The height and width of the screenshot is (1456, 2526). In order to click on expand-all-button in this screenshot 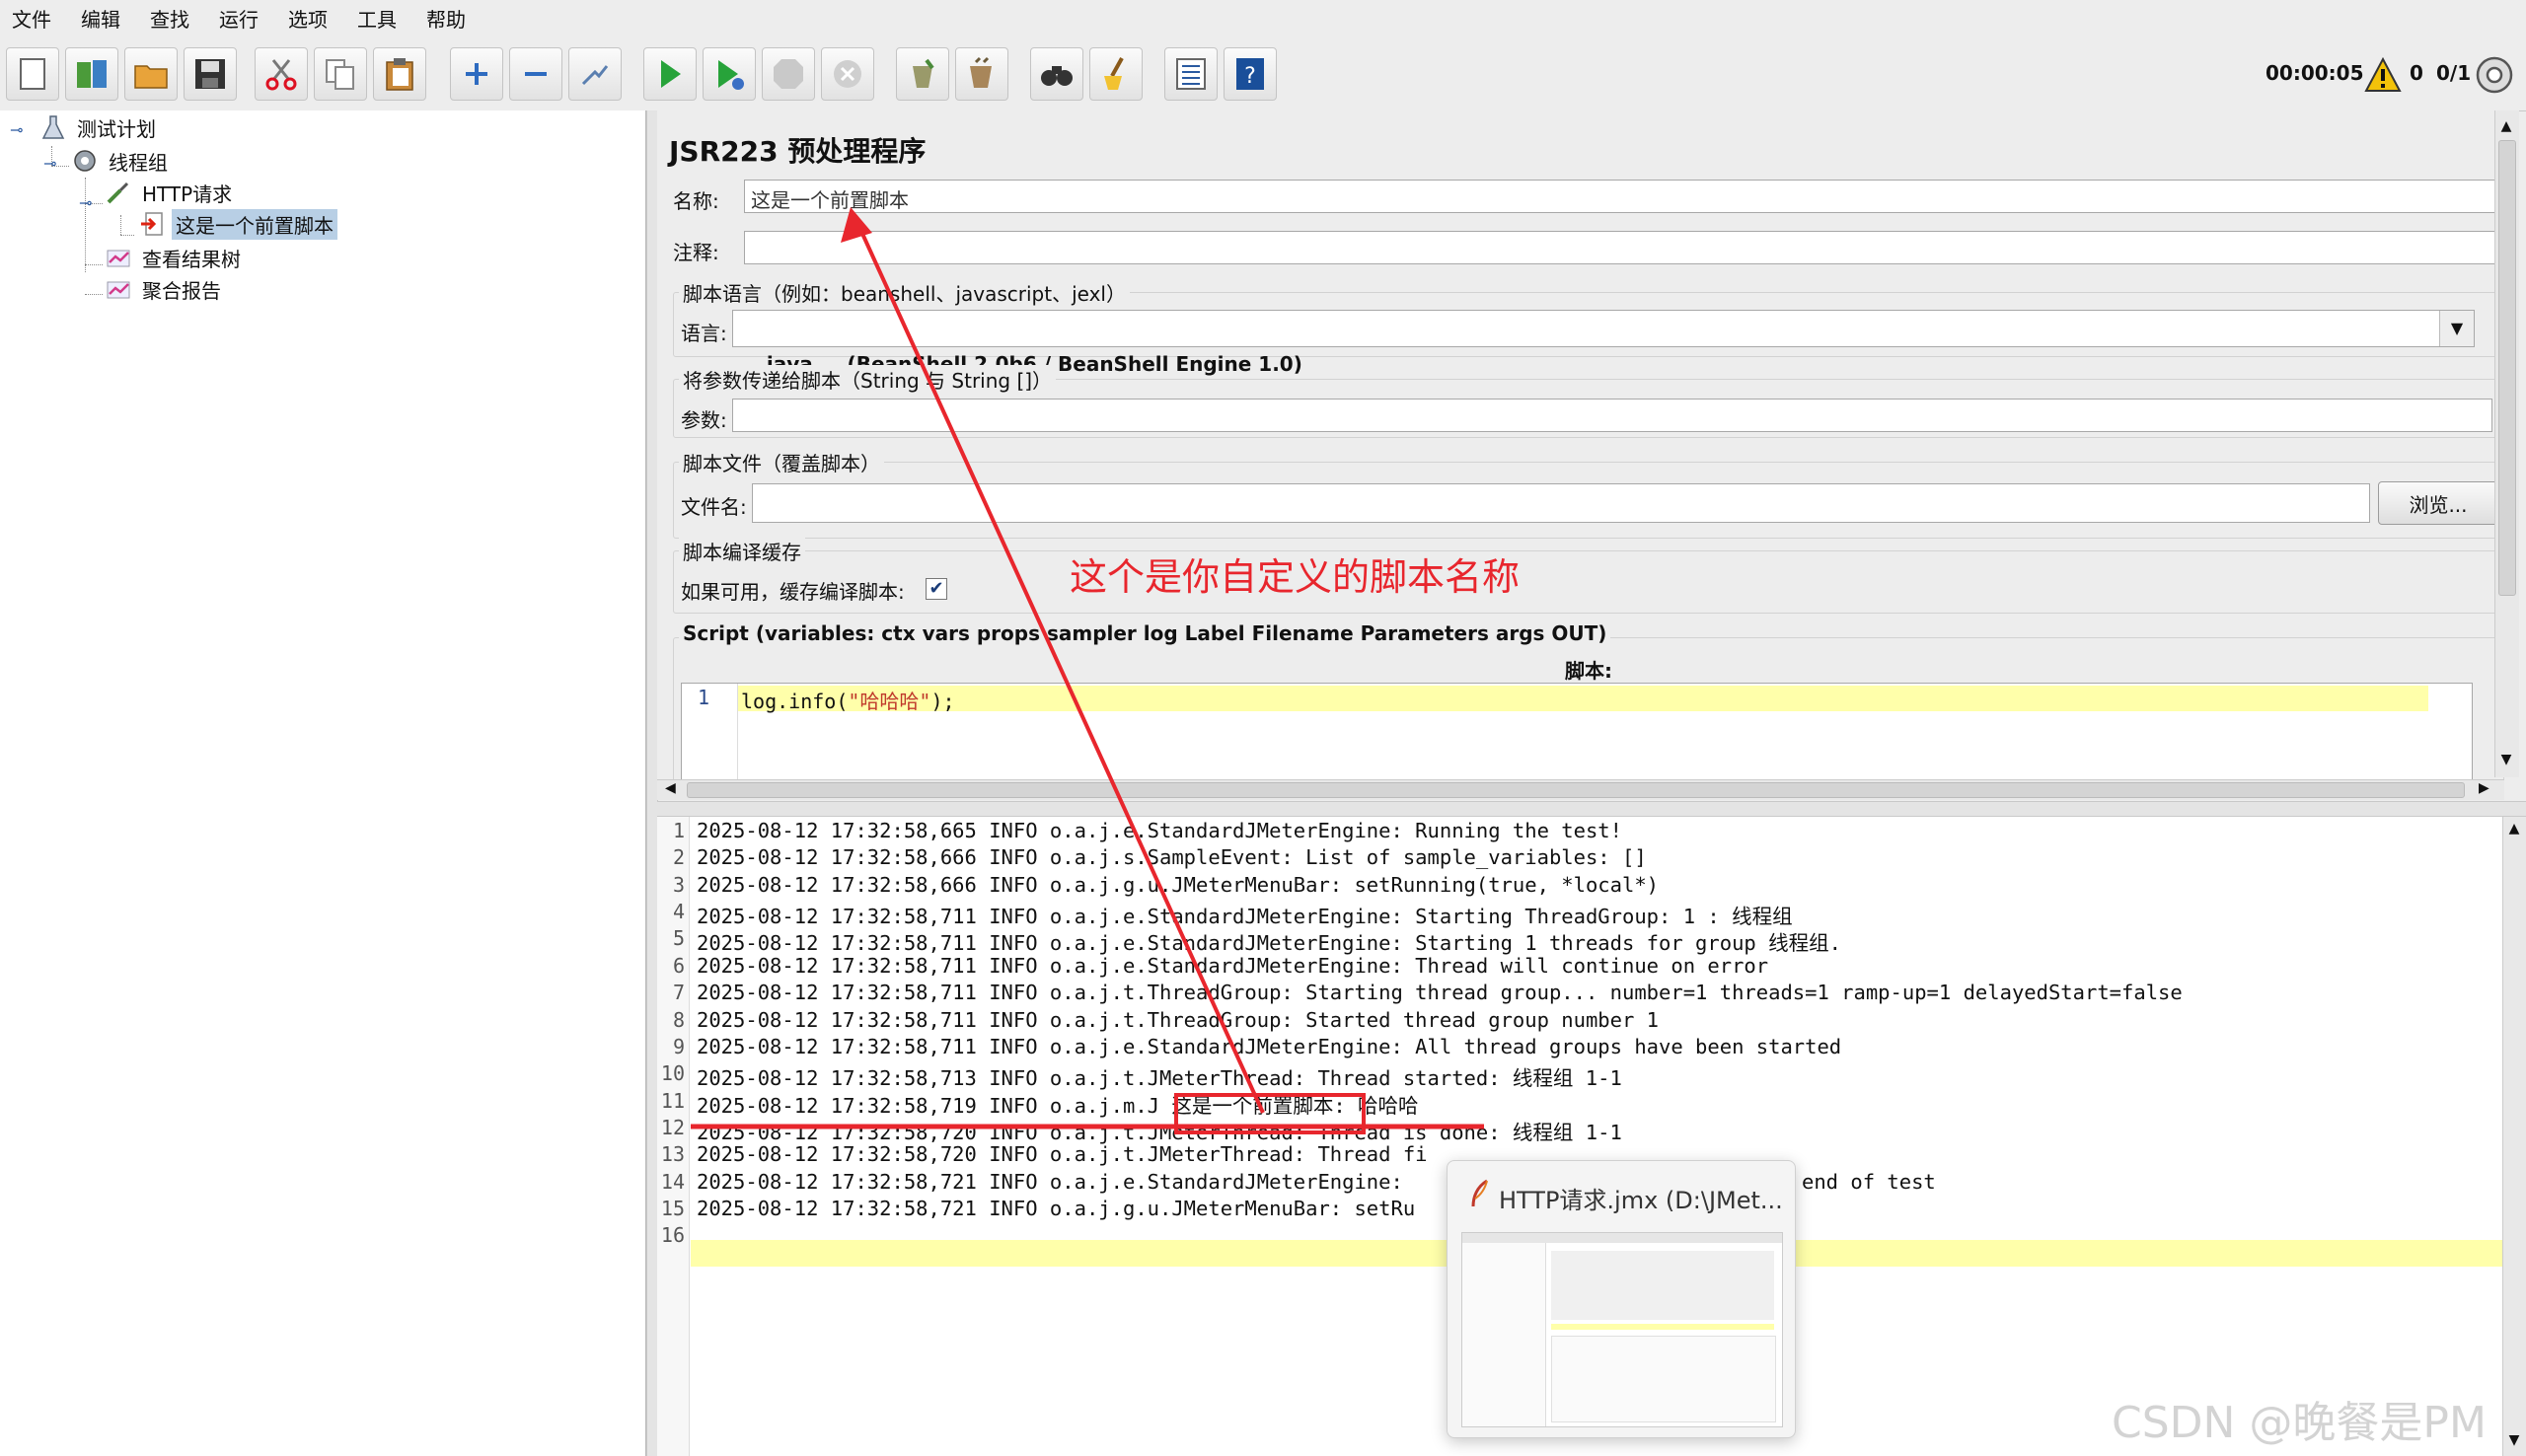, I will do `click(476, 74)`.